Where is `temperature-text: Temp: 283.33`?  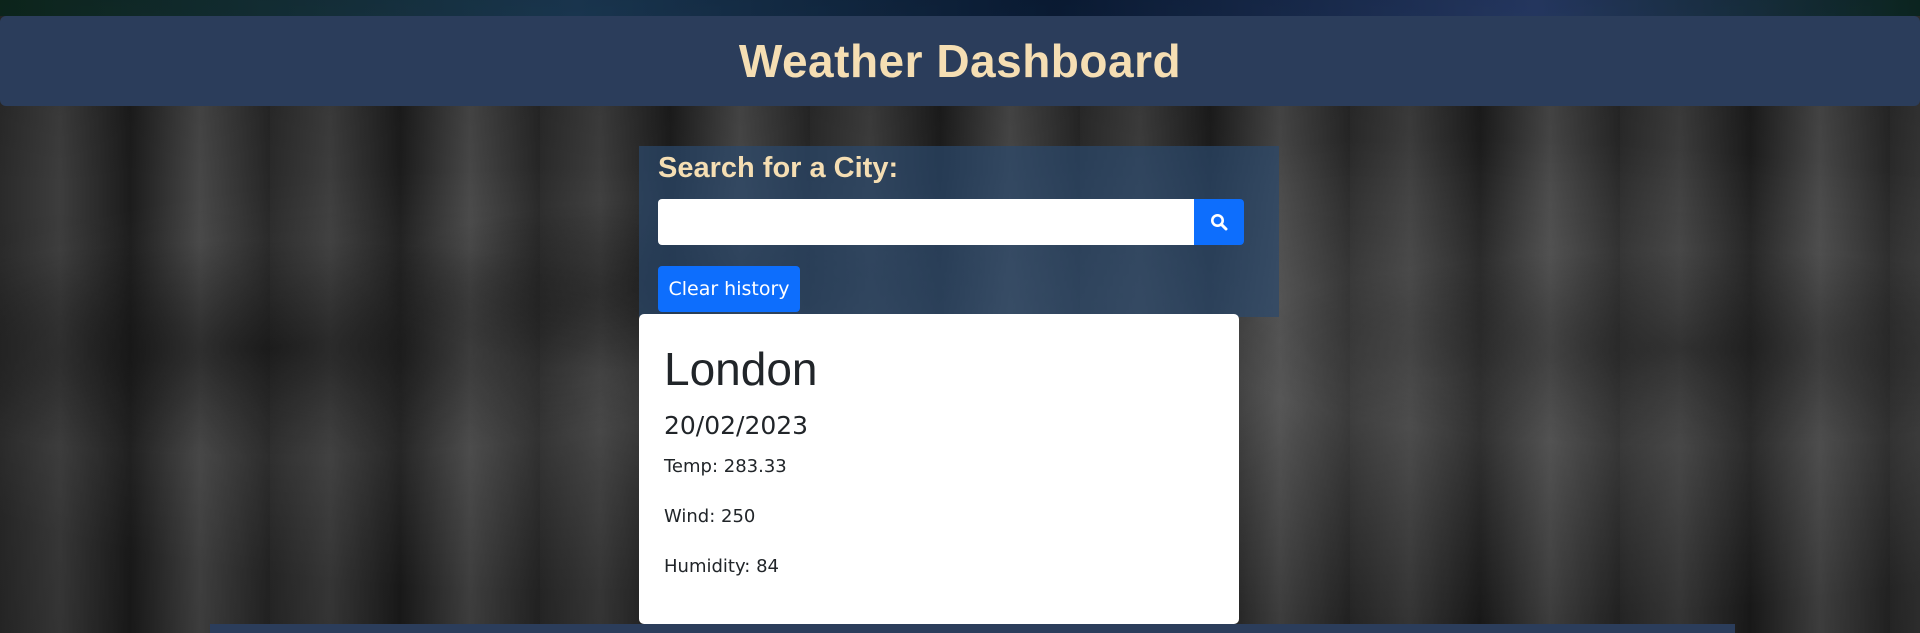
temperature-text: Temp: 283.33 is located at coordinates (725, 466).